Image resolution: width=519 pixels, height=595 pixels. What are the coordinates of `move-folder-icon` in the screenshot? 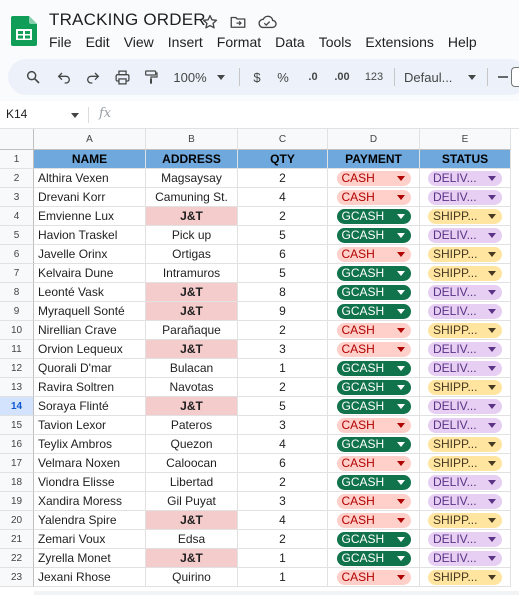 It's located at (238, 22).